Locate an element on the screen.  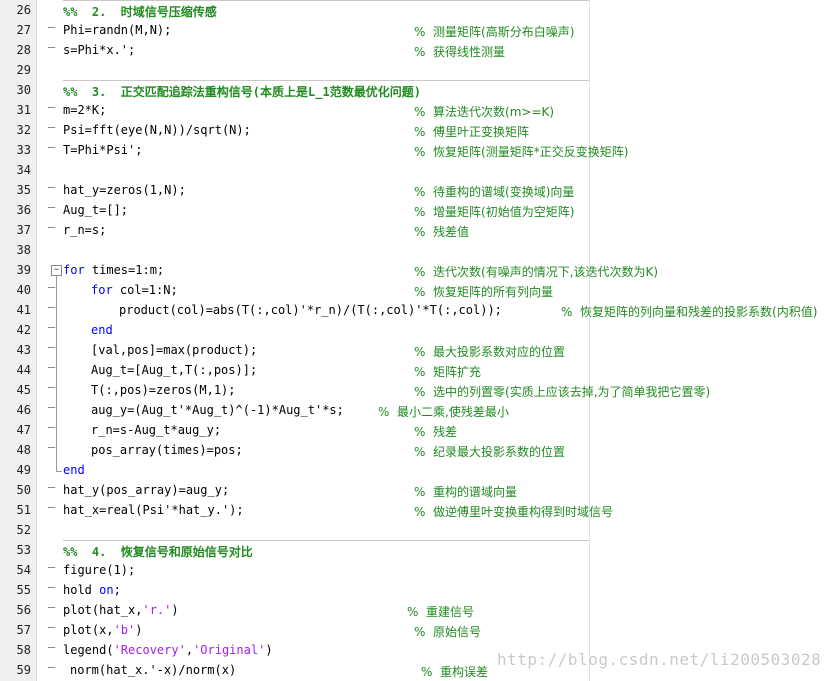
code-comment: % 重构的谱域向量 is located at coordinates (466, 492).